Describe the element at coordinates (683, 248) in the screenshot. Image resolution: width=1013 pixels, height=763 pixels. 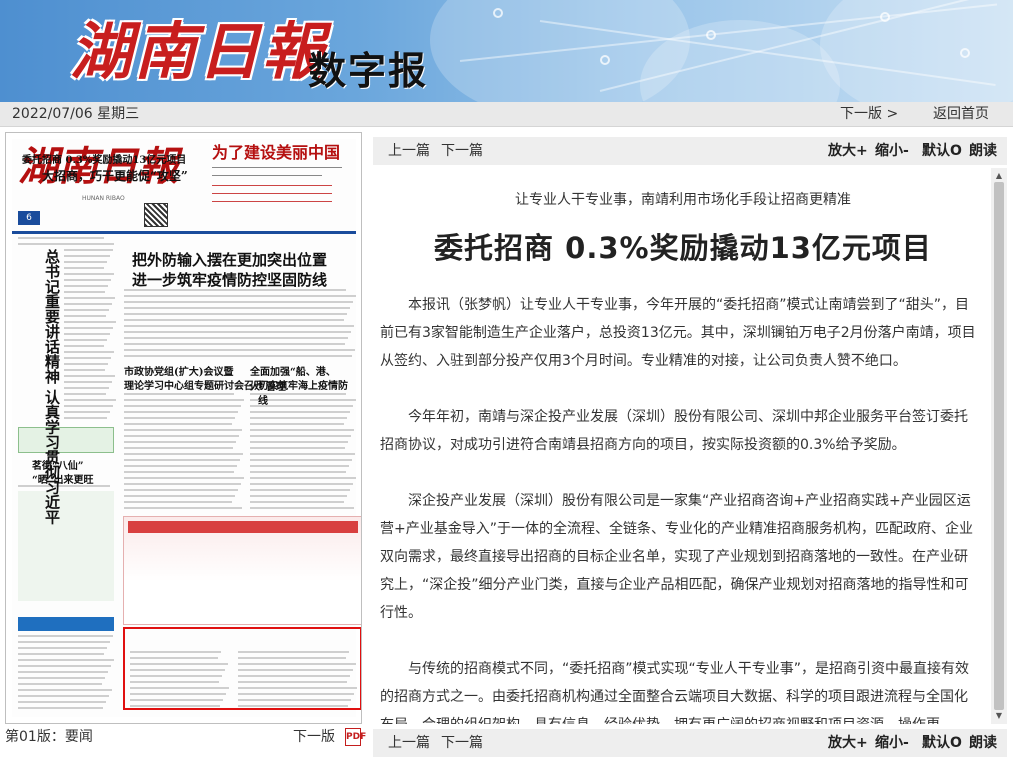
I see `article-headline: 委托招商 0.3%奖励撬动13亿元项目` at that location.